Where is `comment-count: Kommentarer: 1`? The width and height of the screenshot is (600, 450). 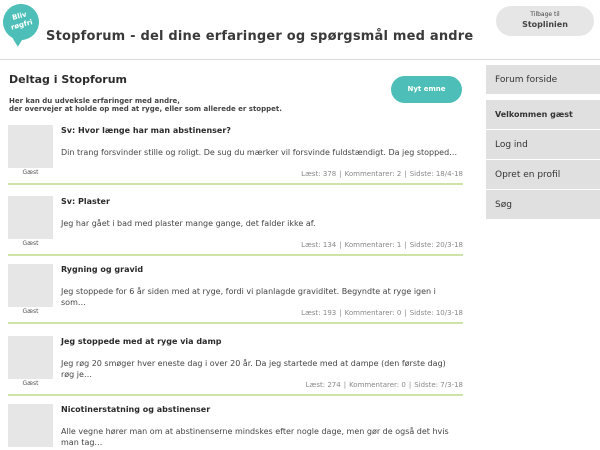
comment-count: Kommentarer: 1 is located at coordinates (373, 245).